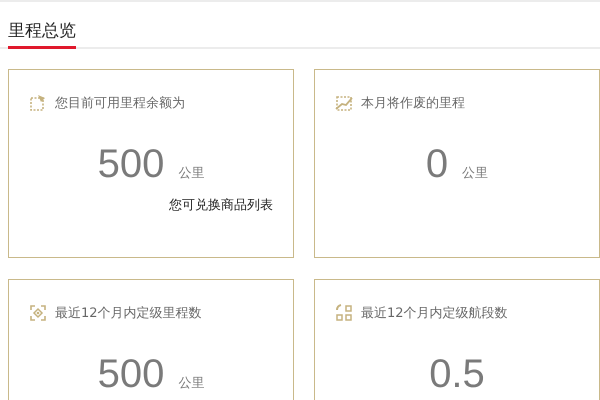 Image resolution: width=600 pixels, height=400 pixels. I want to click on product-list-link: 您可兑换商品列表, so click(221, 205).